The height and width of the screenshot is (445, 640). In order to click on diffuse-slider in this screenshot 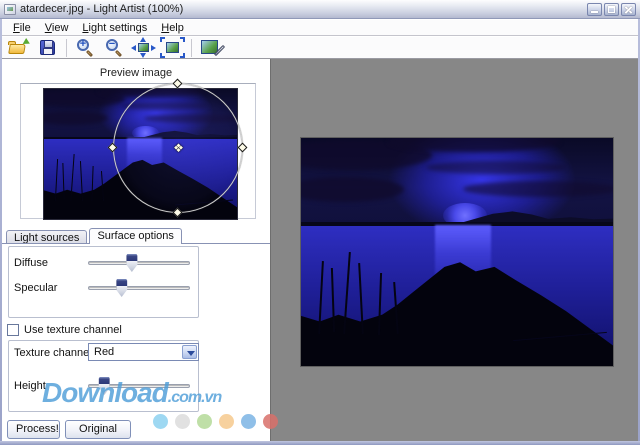, I will do `click(139, 262)`.